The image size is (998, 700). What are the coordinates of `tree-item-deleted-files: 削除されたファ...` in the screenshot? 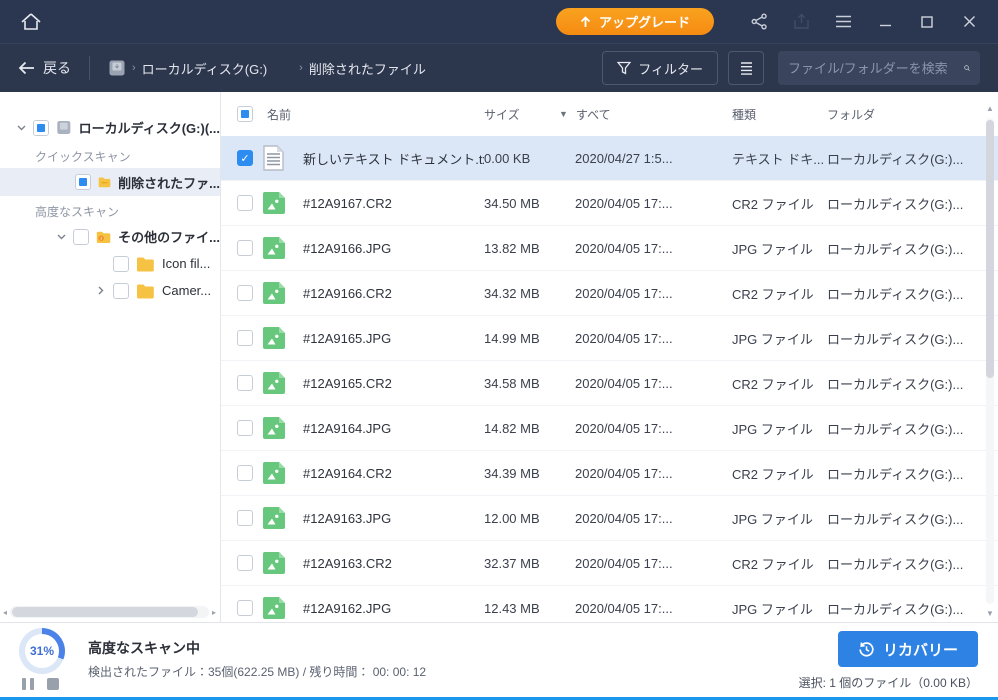 It's located at (110, 182).